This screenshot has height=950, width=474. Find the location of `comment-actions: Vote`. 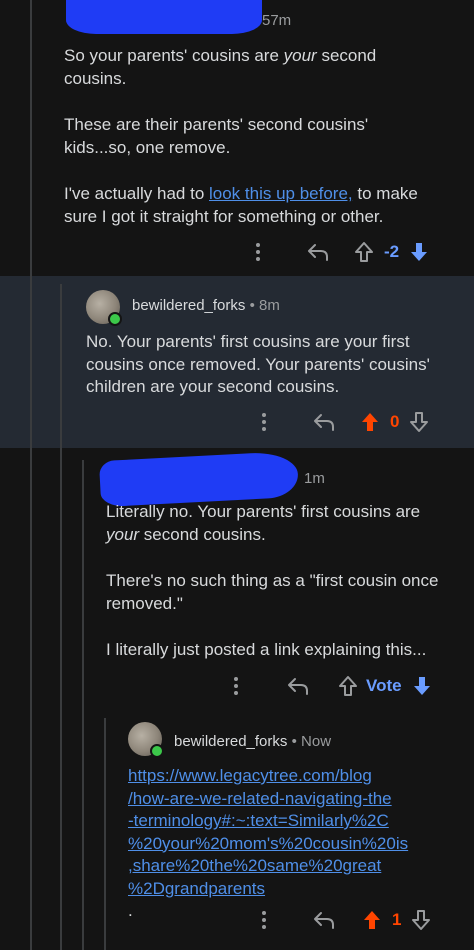

comment-actions: Vote is located at coordinates (329, 686).